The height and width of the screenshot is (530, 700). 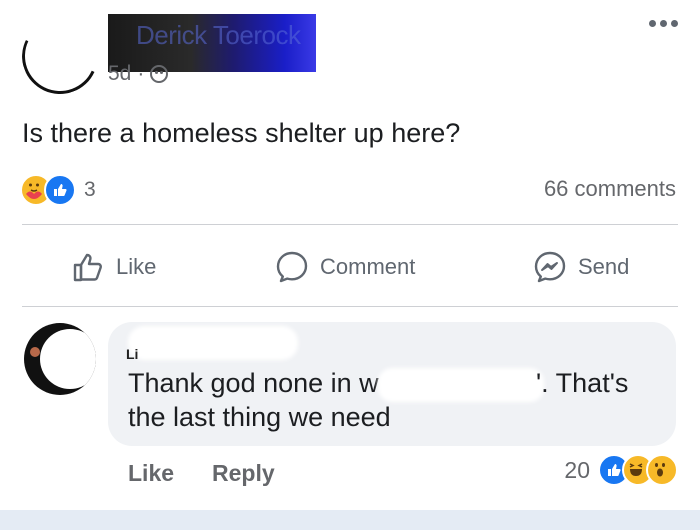 I want to click on messenger-icon, so click(x=550, y=267).